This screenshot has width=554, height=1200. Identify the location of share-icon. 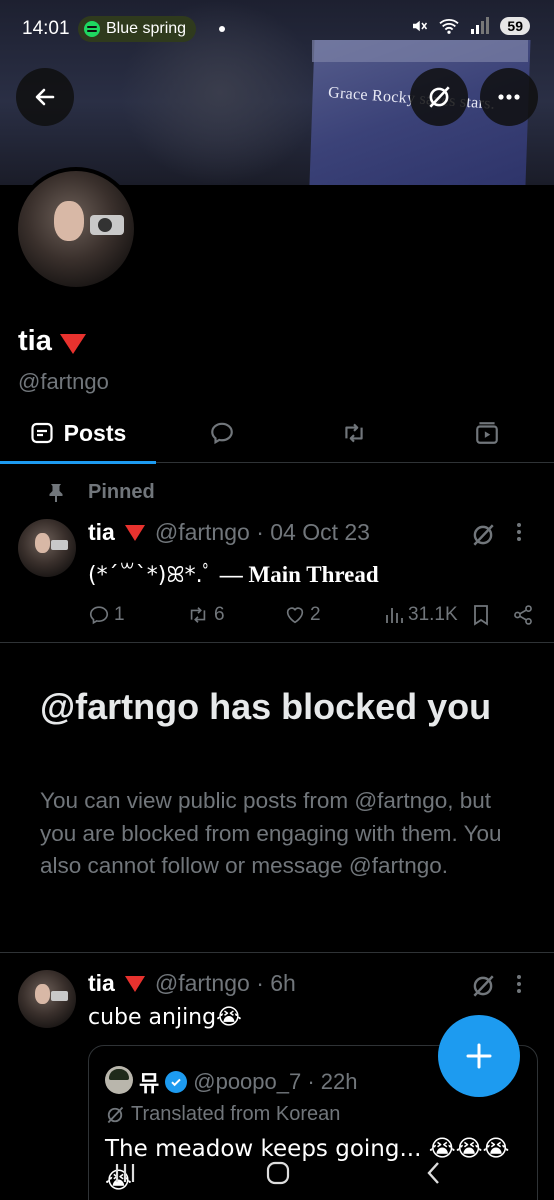
(523, 615).